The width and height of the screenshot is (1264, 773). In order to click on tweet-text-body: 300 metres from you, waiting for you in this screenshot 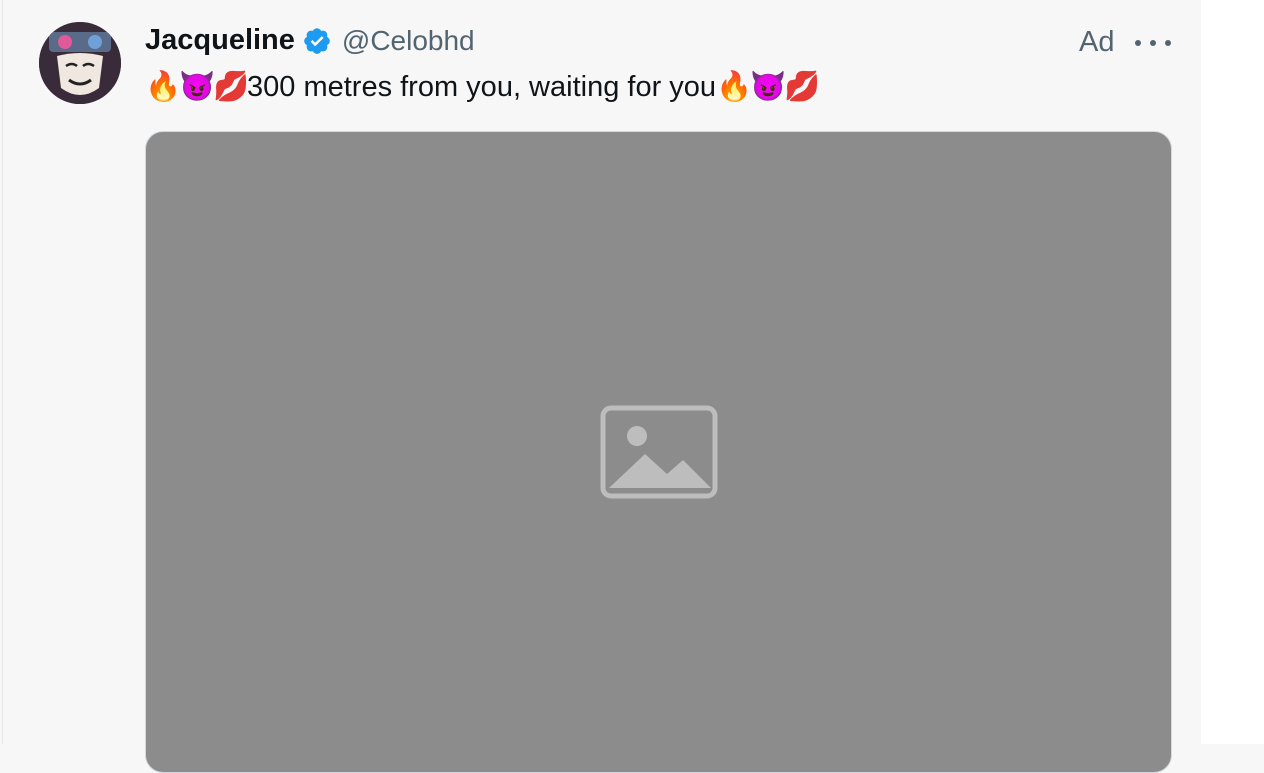, I will do `click(482, 87)`.